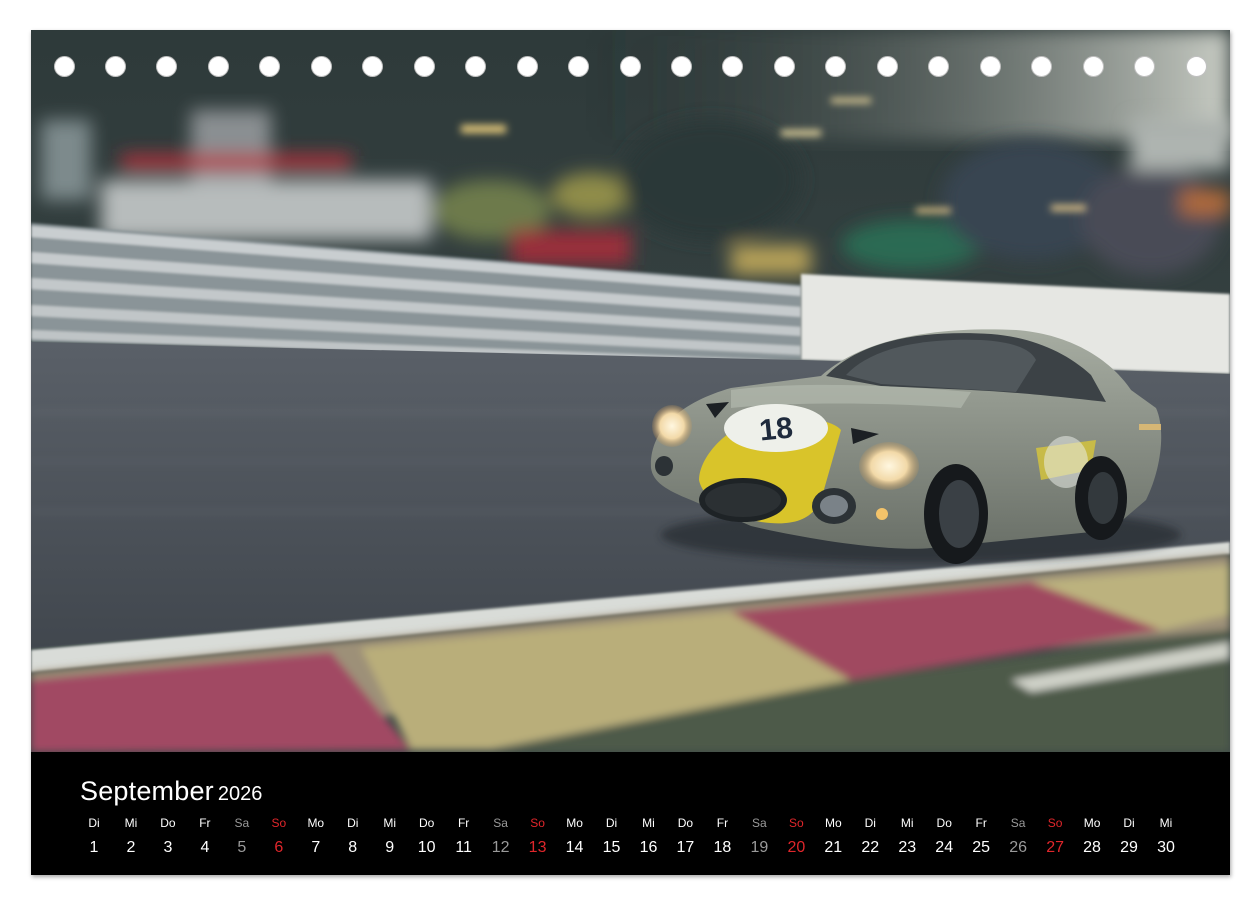  I want to click on date-number: 9, so click(390, 847).